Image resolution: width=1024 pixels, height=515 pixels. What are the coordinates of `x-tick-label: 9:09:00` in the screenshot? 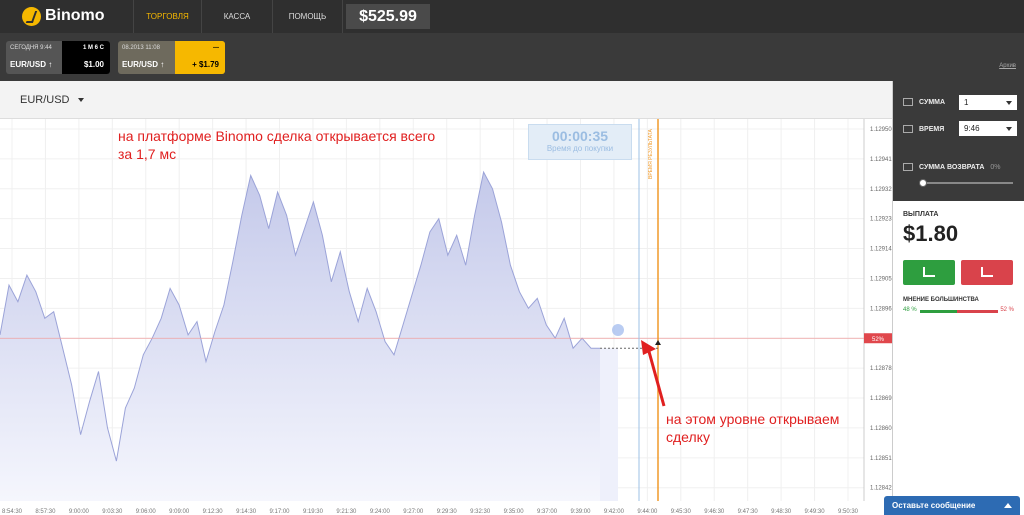 It's located at (179, 512).